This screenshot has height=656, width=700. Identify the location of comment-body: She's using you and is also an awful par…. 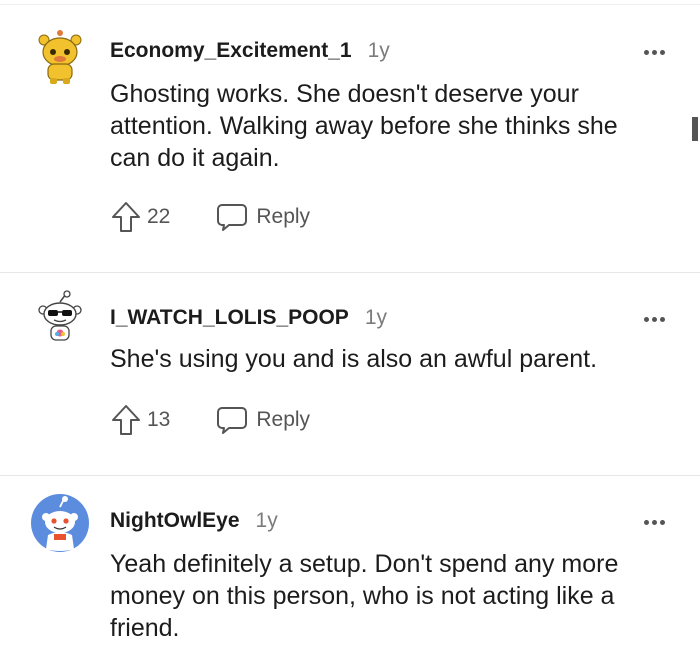
(400, 359).